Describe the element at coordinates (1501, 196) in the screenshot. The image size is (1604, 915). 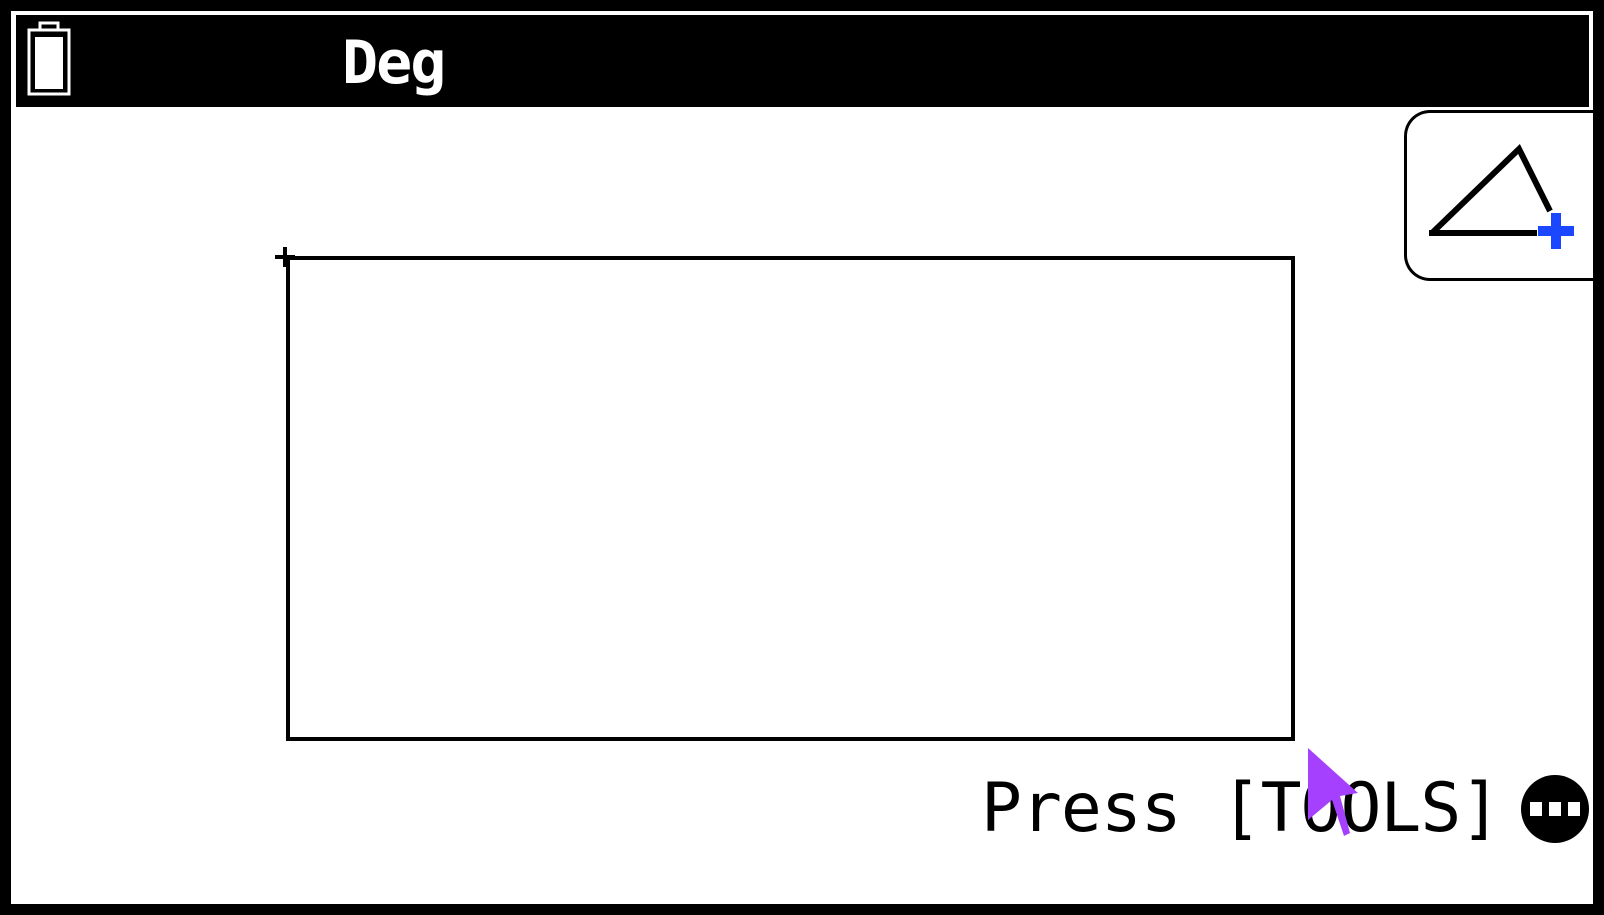
I see `triangle-plus-icon` at that location.